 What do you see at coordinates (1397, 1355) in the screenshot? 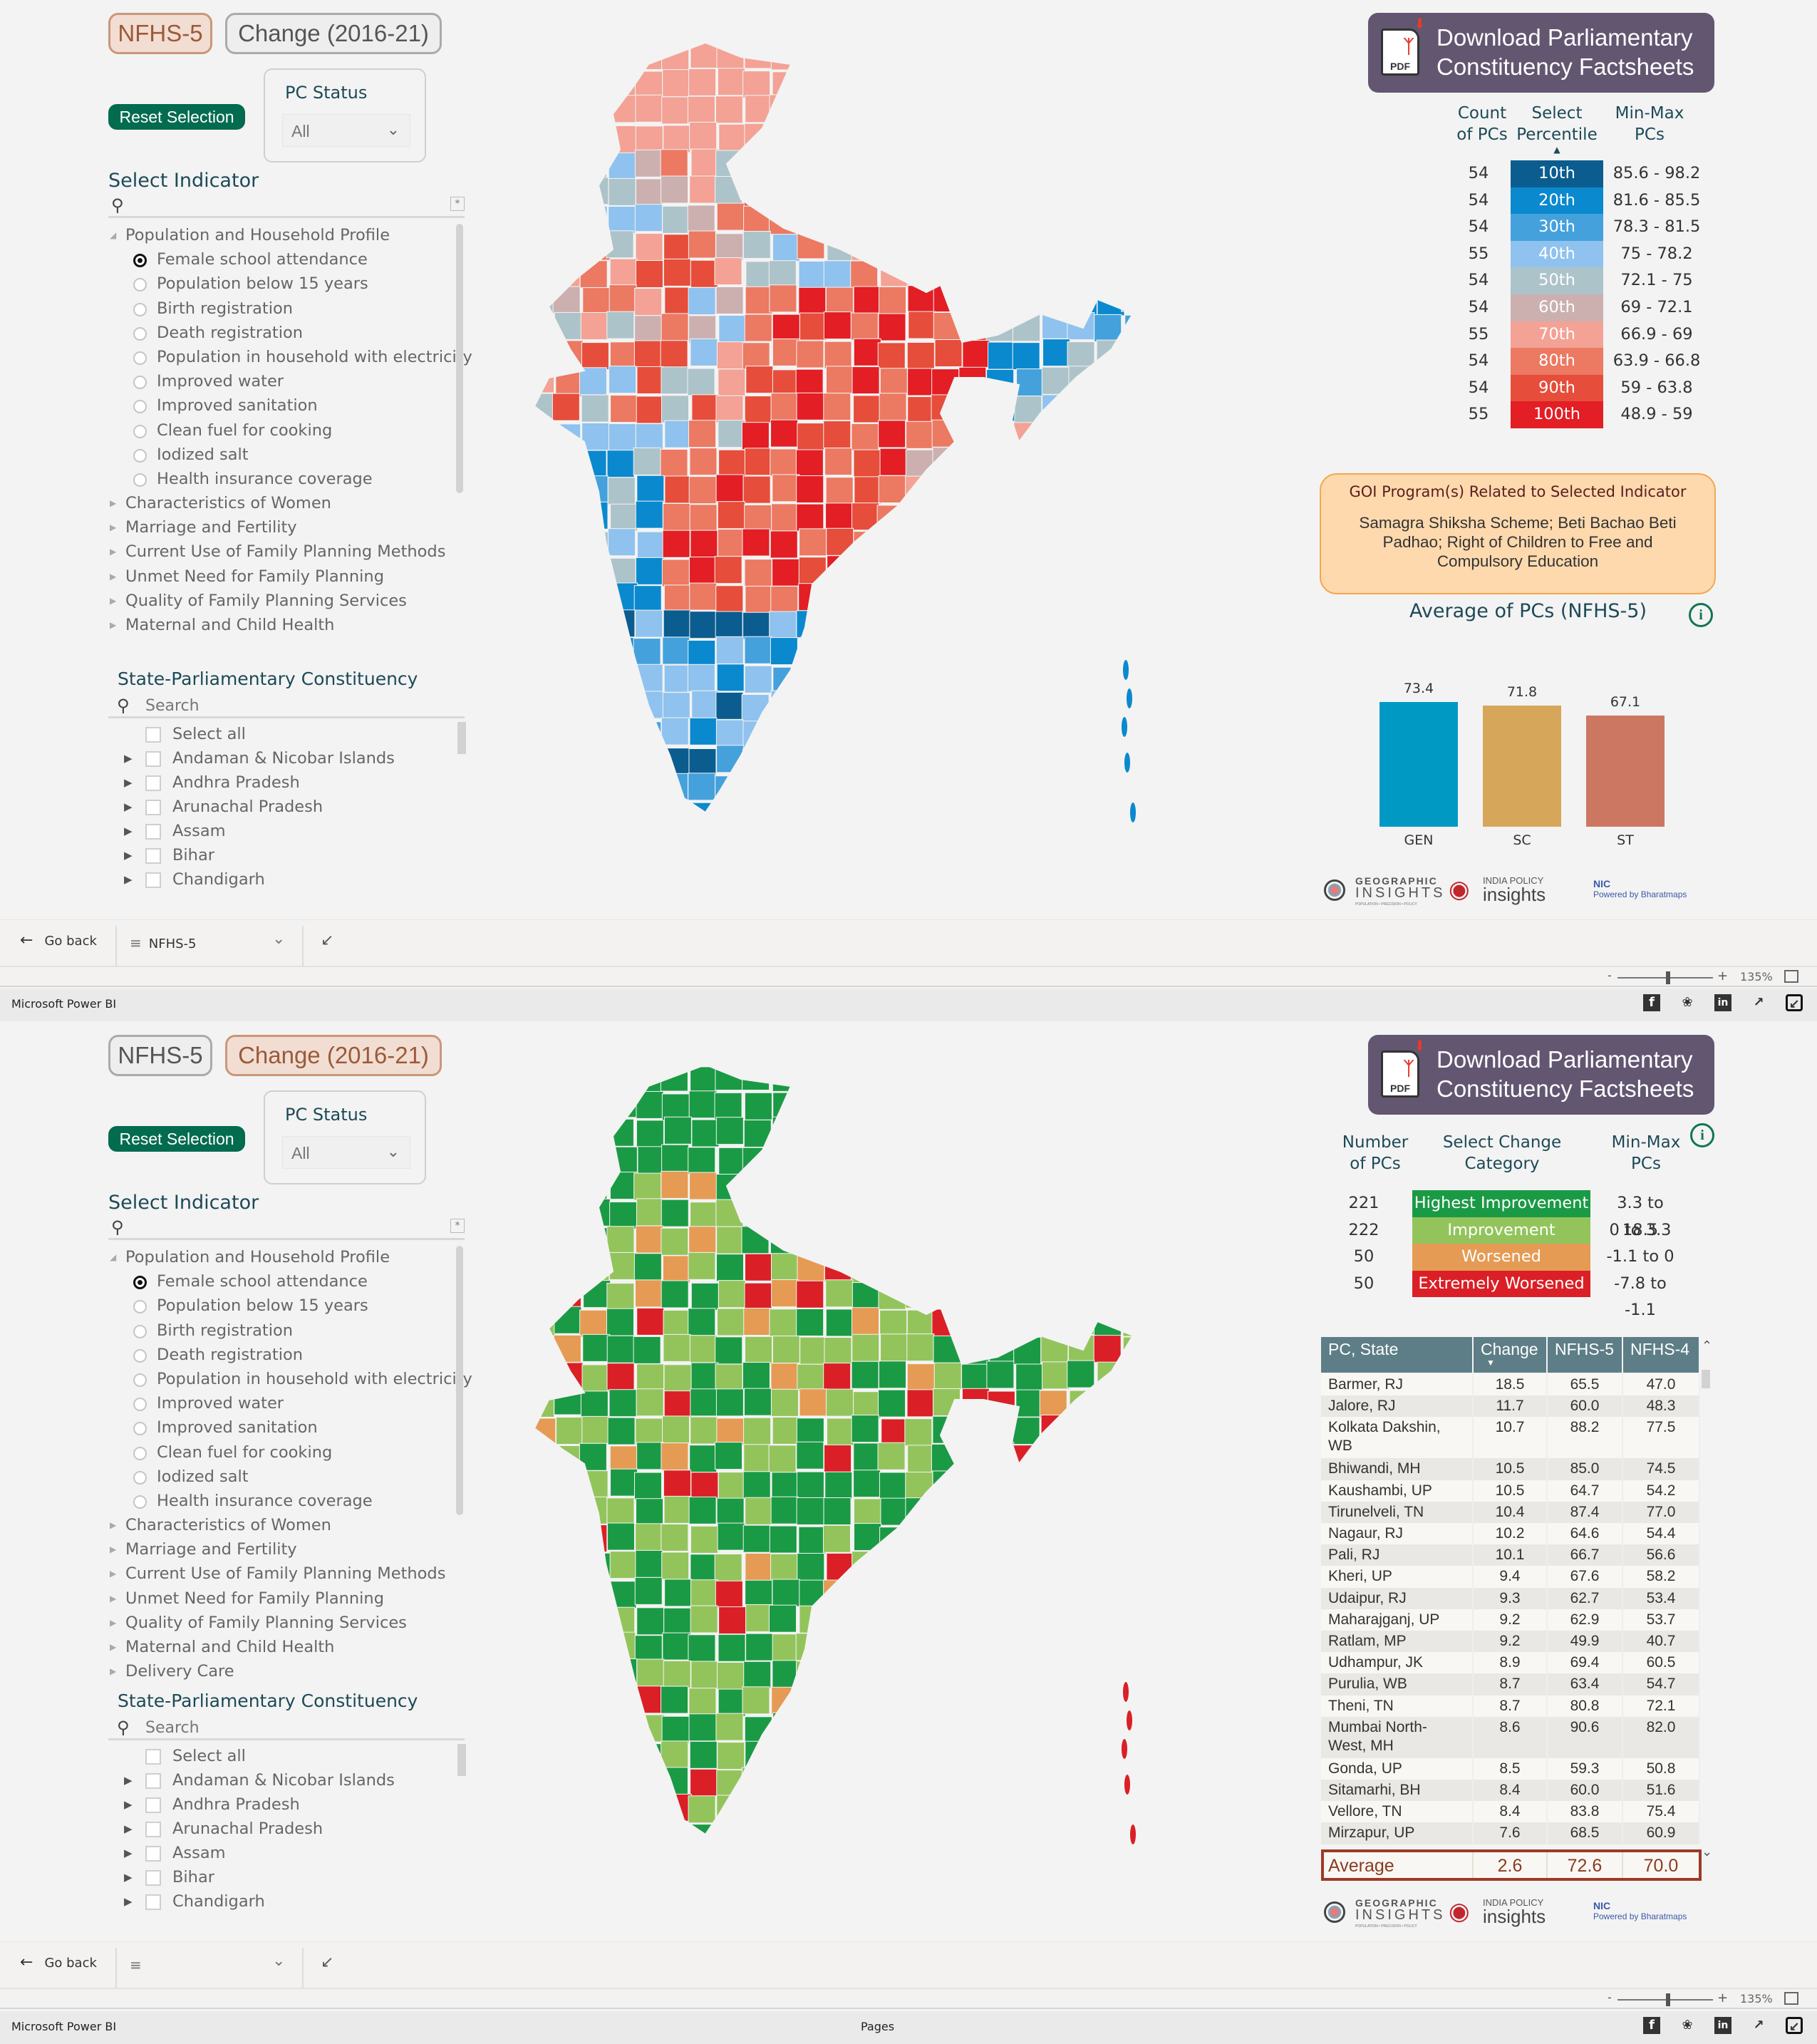
I see `column-header: PC, State` at bounding box center [1397, 1355].